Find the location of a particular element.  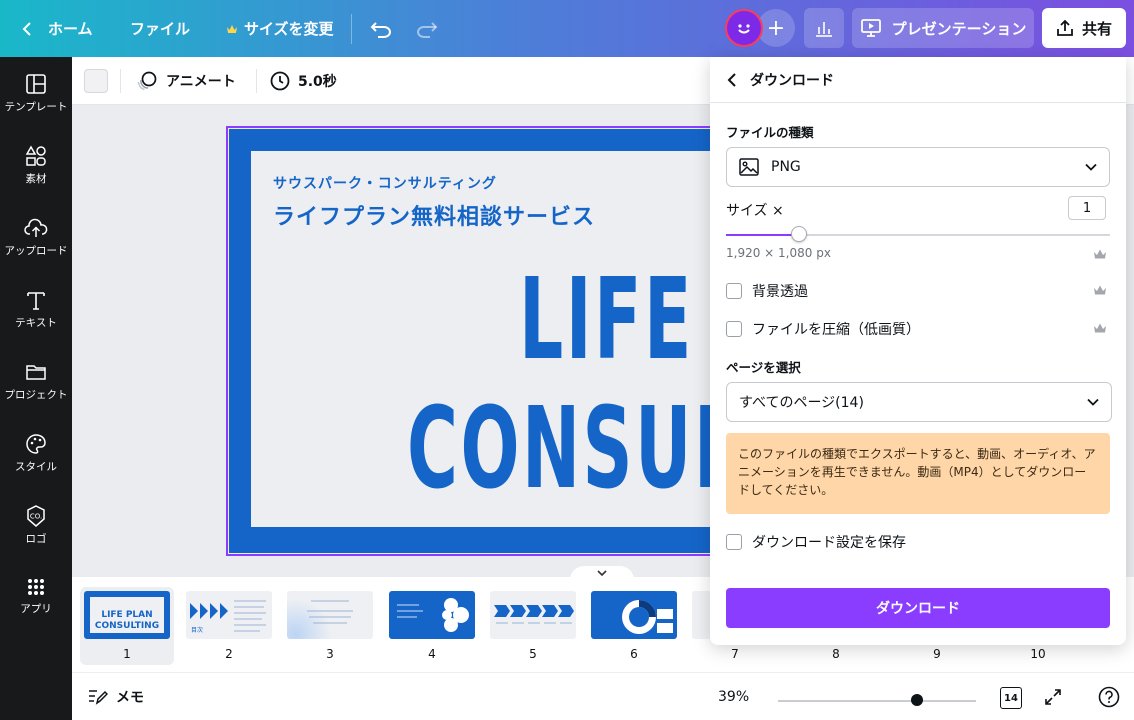

crown-icon is located at coordinates (1100, 328).